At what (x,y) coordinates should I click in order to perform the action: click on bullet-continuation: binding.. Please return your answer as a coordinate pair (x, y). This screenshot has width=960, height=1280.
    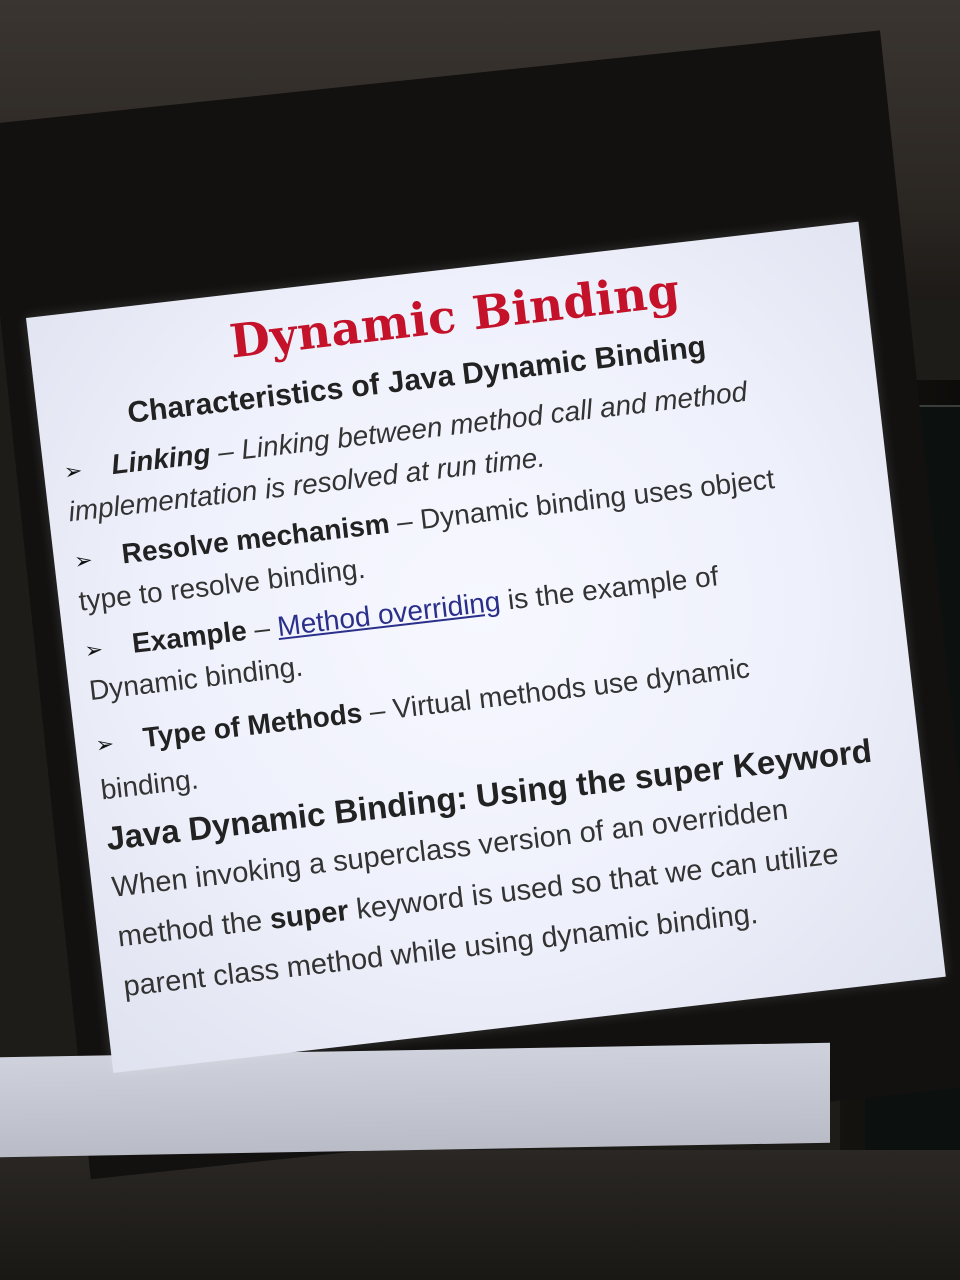
    Looking at the image, I should click on (149, 784).